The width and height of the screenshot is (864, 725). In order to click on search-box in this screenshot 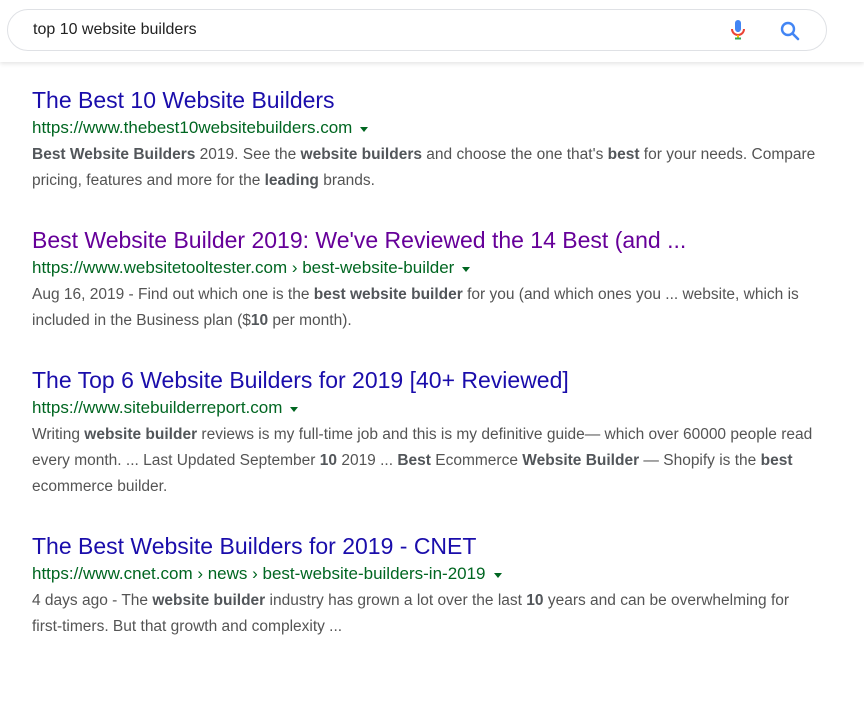, I will do `click(417, 30)`.